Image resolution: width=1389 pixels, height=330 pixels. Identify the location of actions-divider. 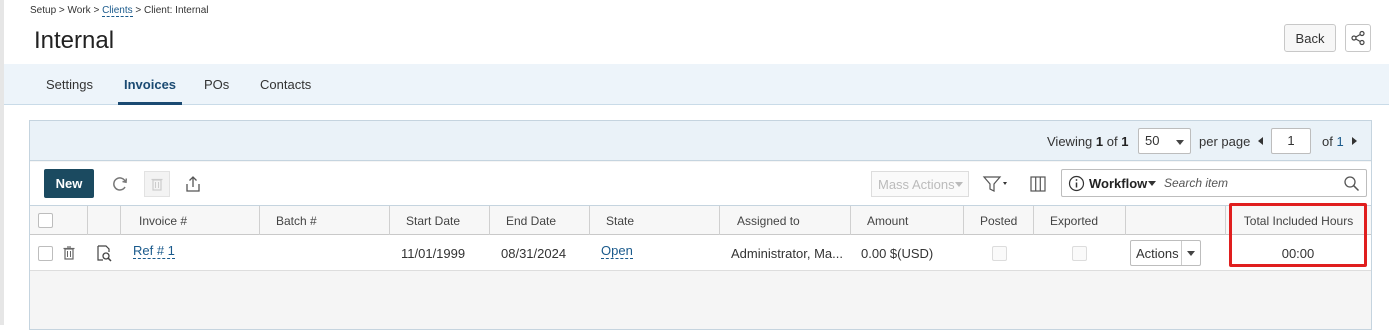
(1181, 253).